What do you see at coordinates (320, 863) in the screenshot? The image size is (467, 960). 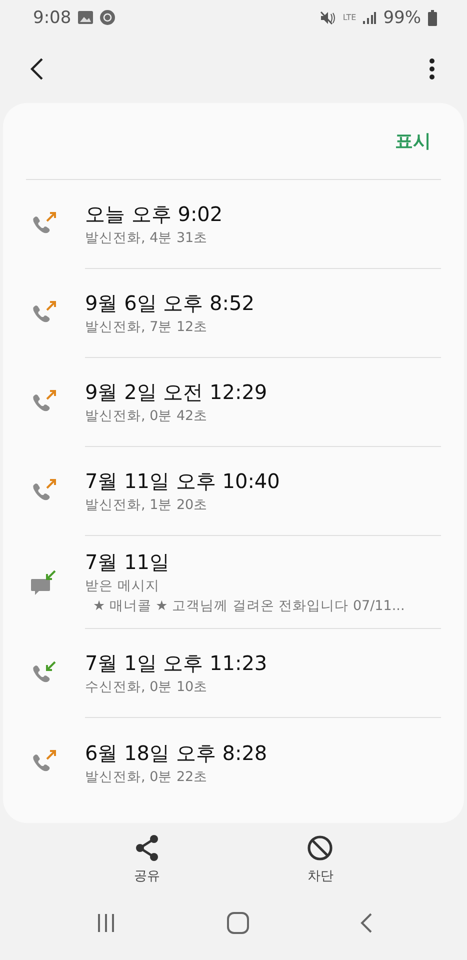 I see `block-button: 차단` at bounding box center [320, 863].